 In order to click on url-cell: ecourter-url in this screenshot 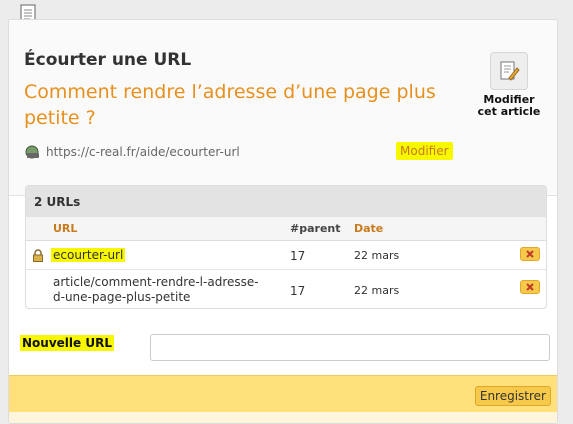, I will do `click(88, 255)`.